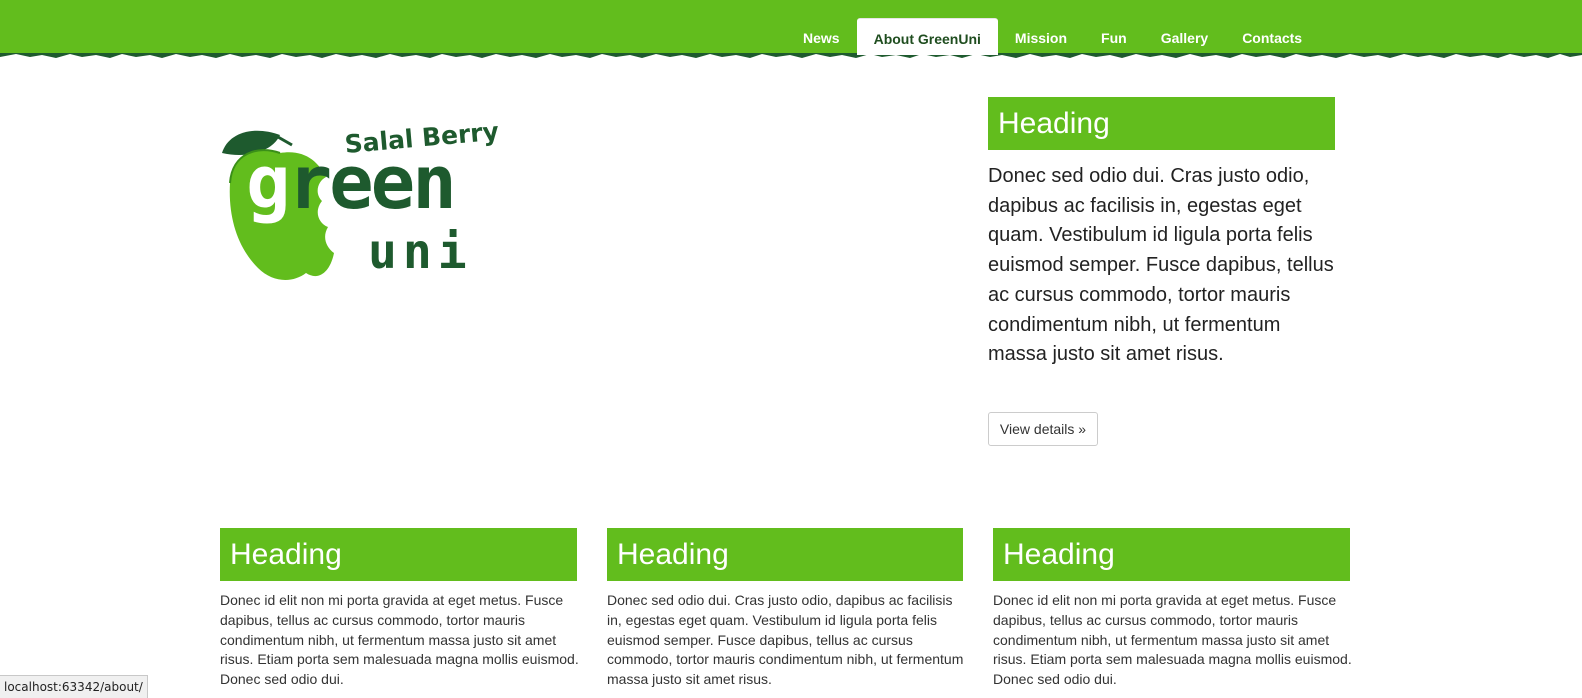 Image resolution: width=1582 pixels, height=698 pixels. I want to click on logo-wordmark-uni: uni, so click(420, 252).